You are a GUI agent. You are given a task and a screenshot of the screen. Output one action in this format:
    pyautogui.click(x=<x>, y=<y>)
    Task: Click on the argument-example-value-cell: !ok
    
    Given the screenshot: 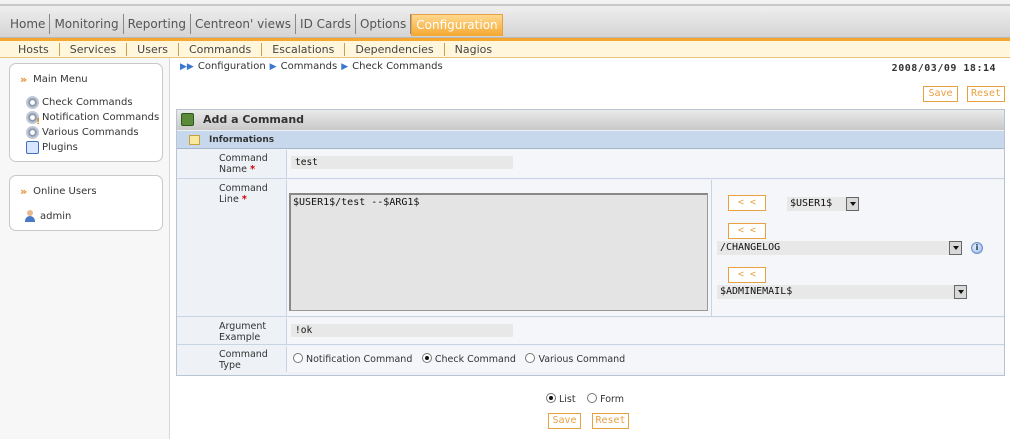 What is the action you would take?
    pyautogui.click(x=645, y=331)
    